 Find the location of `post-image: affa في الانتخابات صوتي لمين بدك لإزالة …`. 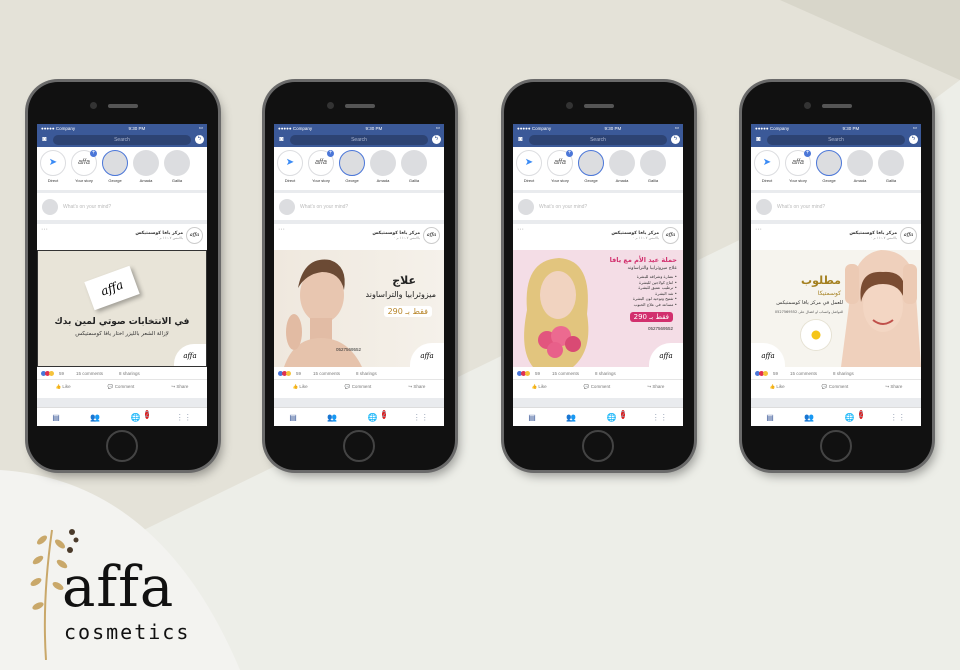

post-image: affa في الانتخابات صوتي لمين بدك لإزالة … is located at coordinates (122, 308).